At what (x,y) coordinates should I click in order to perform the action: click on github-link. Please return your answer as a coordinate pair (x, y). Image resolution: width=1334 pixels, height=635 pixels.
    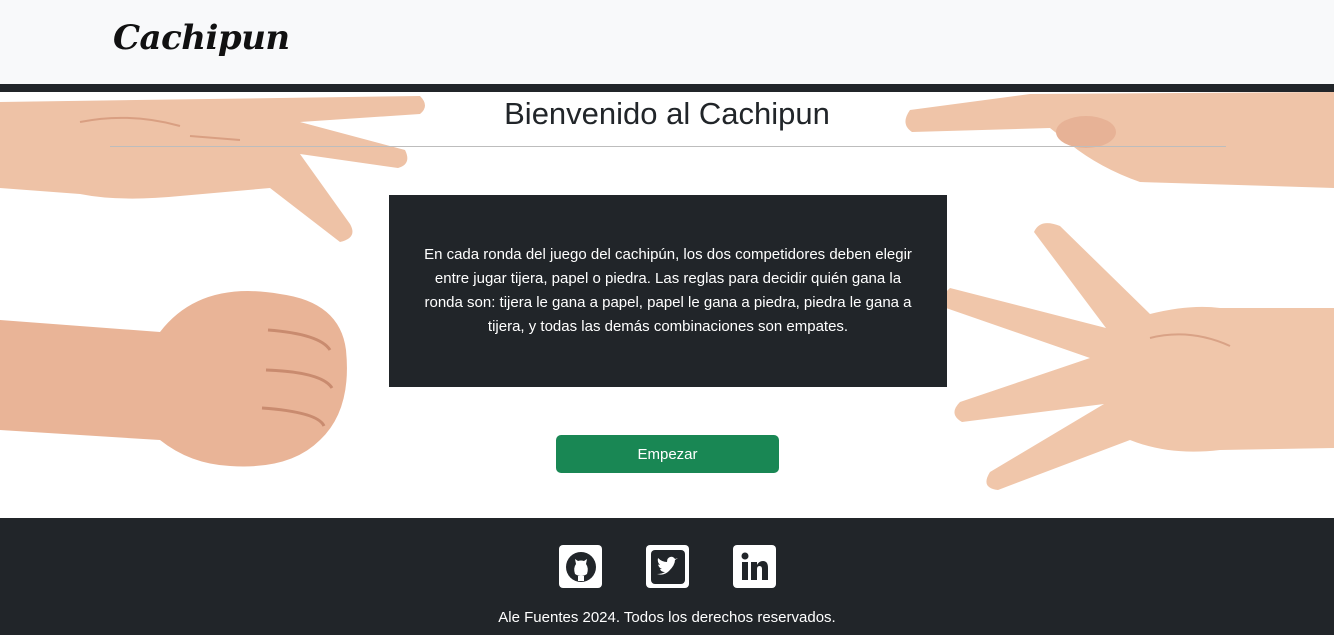
    Looking at the image, I should click on (580, 566).